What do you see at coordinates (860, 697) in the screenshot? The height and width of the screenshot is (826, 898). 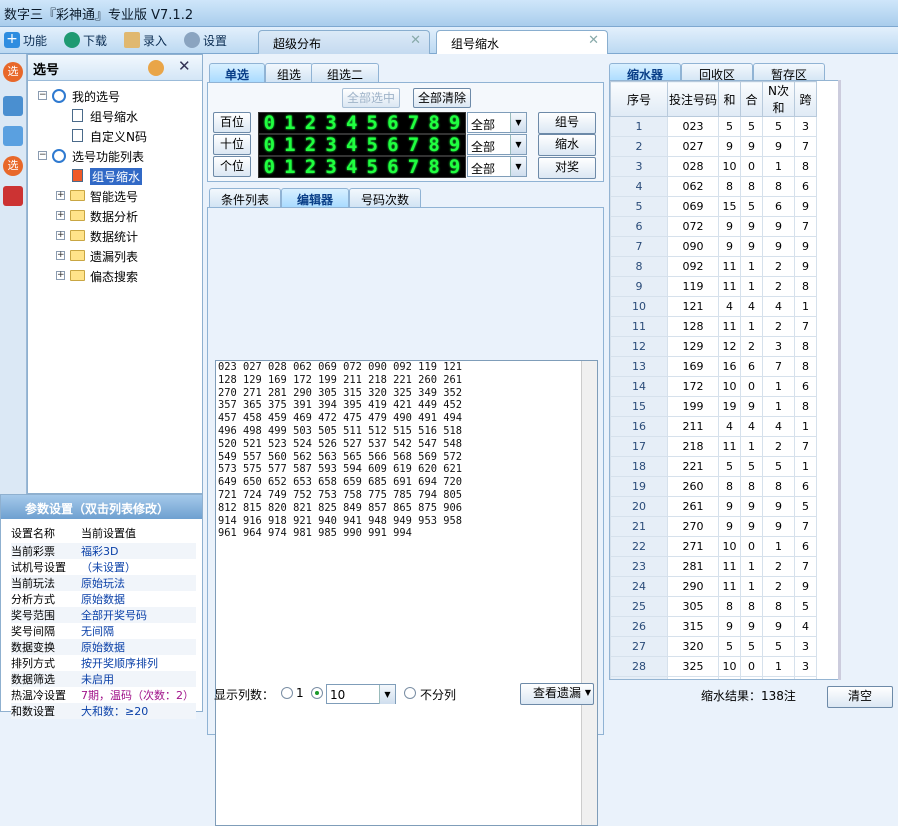 I see `clear-button: 清空` at bounding box center [860, 697].